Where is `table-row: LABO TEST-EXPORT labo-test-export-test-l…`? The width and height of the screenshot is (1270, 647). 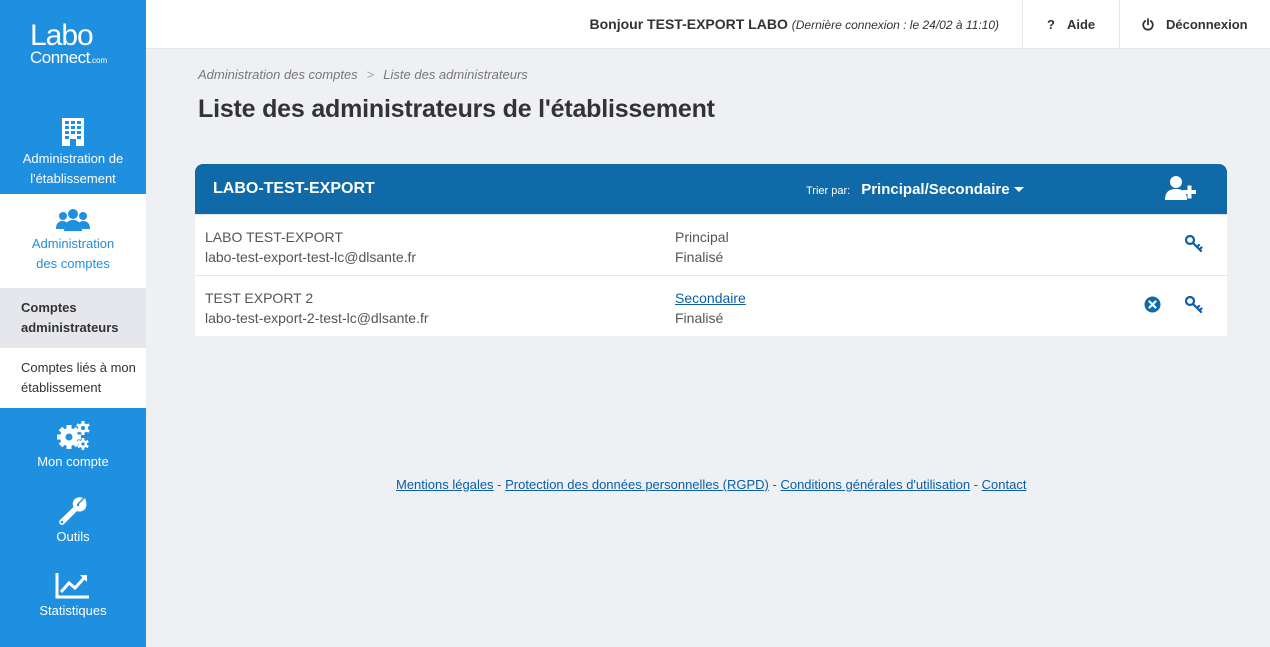
table-row: LABO TEST-EXPORT labo-test-export-test-l… is located at coordinates (711, 244).